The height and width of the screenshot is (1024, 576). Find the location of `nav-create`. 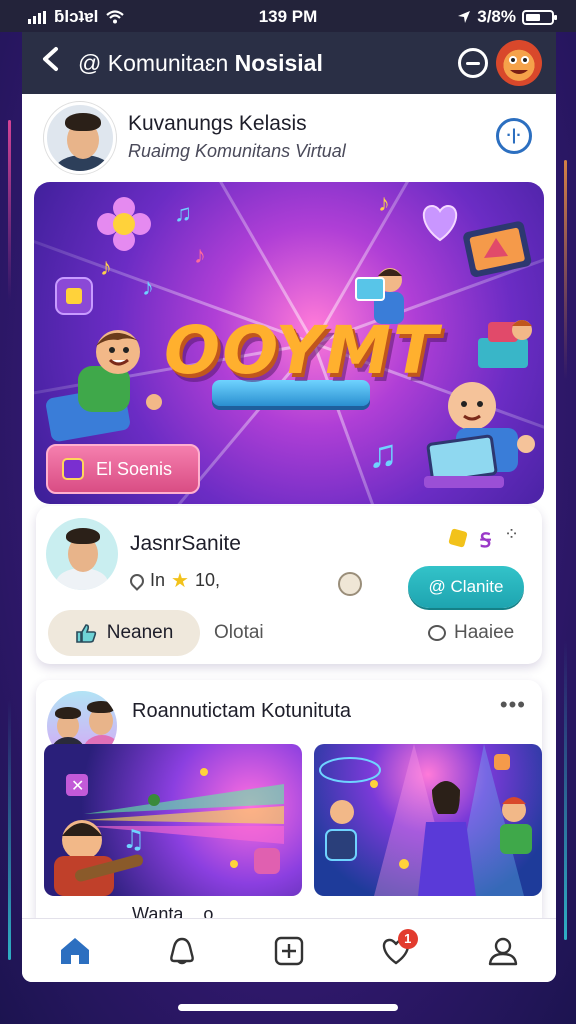

nav-create is located at coordinates (289, 951).